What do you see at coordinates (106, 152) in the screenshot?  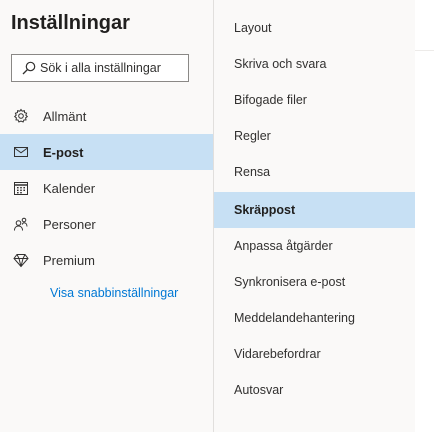 I see `nav-item-mail: E-post` at bounding box center [106, 152].